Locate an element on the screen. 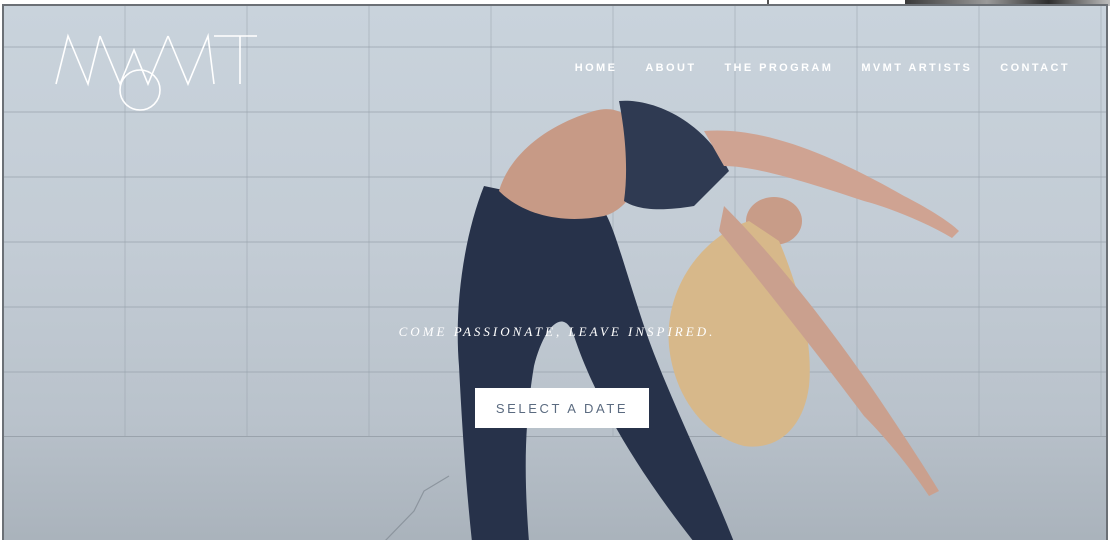  nav-mvmt-artists: MVMT ARTISTS is located at coordinates (916, 68).